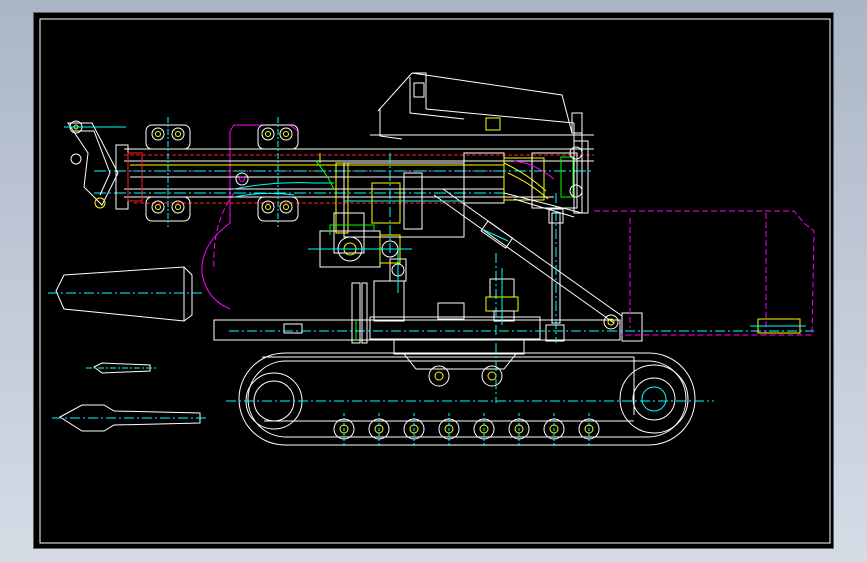 This screenshot has width=867, height=562. I want to click on pin-detail, so click(122, 368).